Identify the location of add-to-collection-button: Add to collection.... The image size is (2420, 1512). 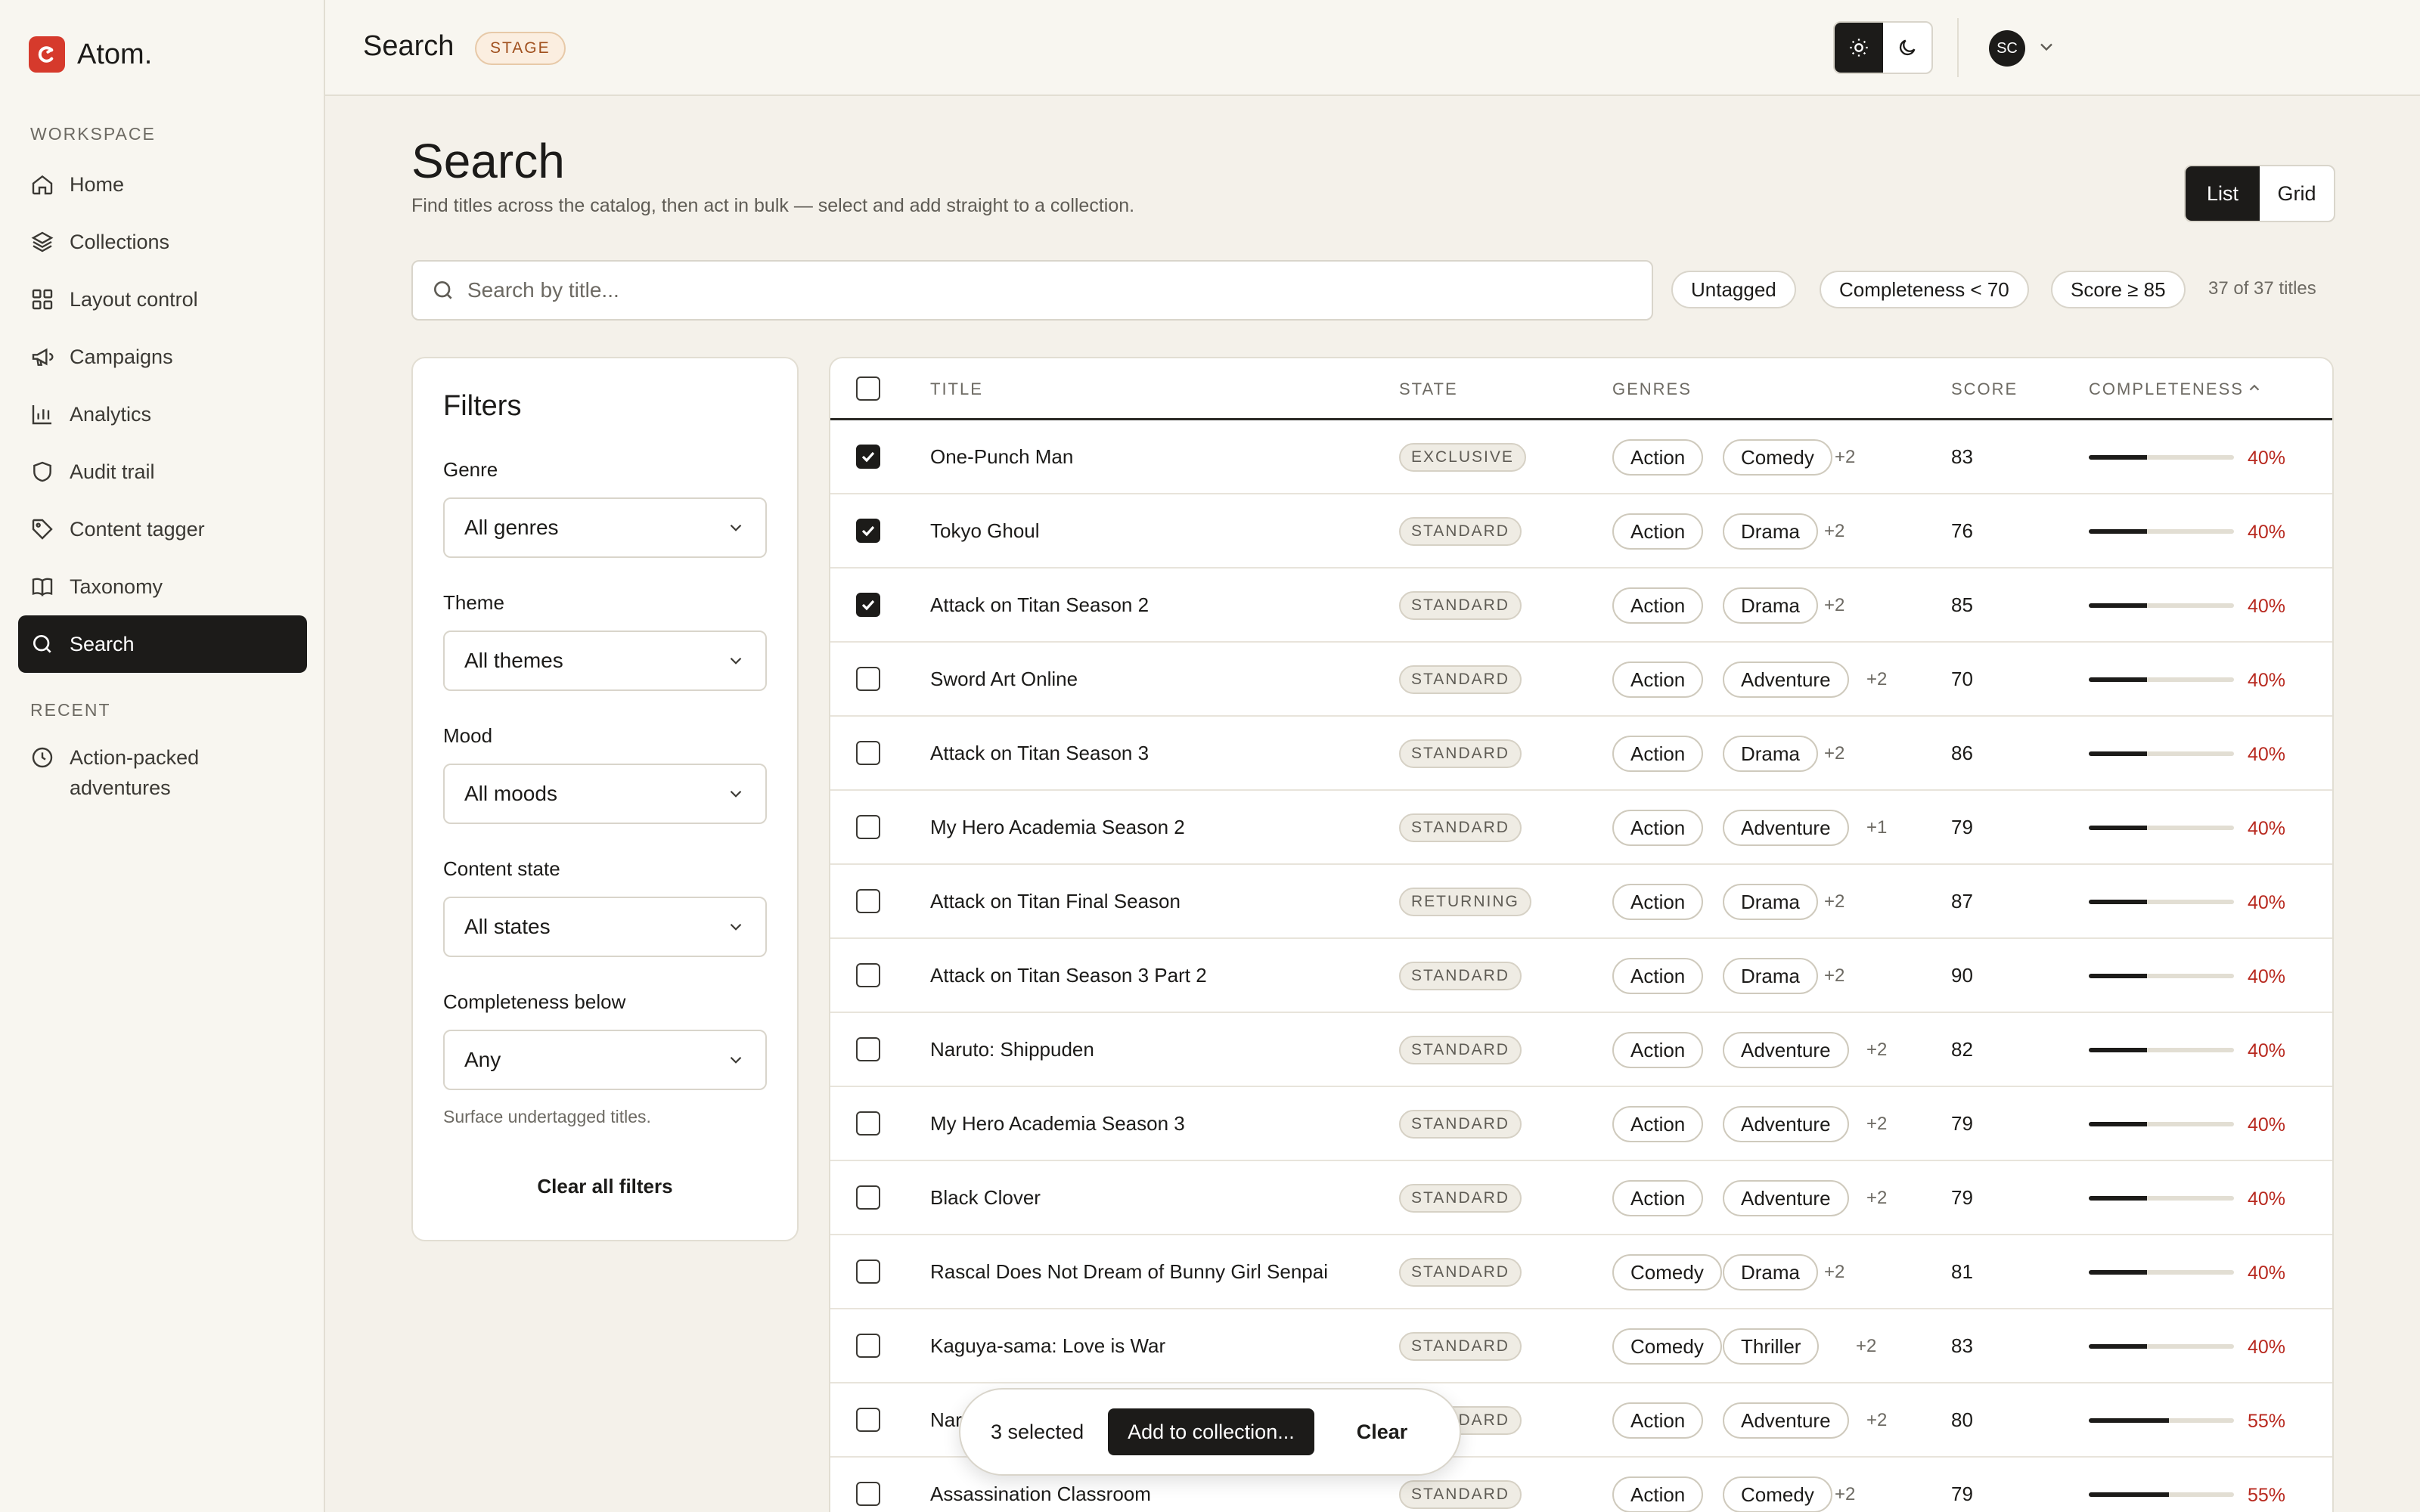
(1211, 1431).